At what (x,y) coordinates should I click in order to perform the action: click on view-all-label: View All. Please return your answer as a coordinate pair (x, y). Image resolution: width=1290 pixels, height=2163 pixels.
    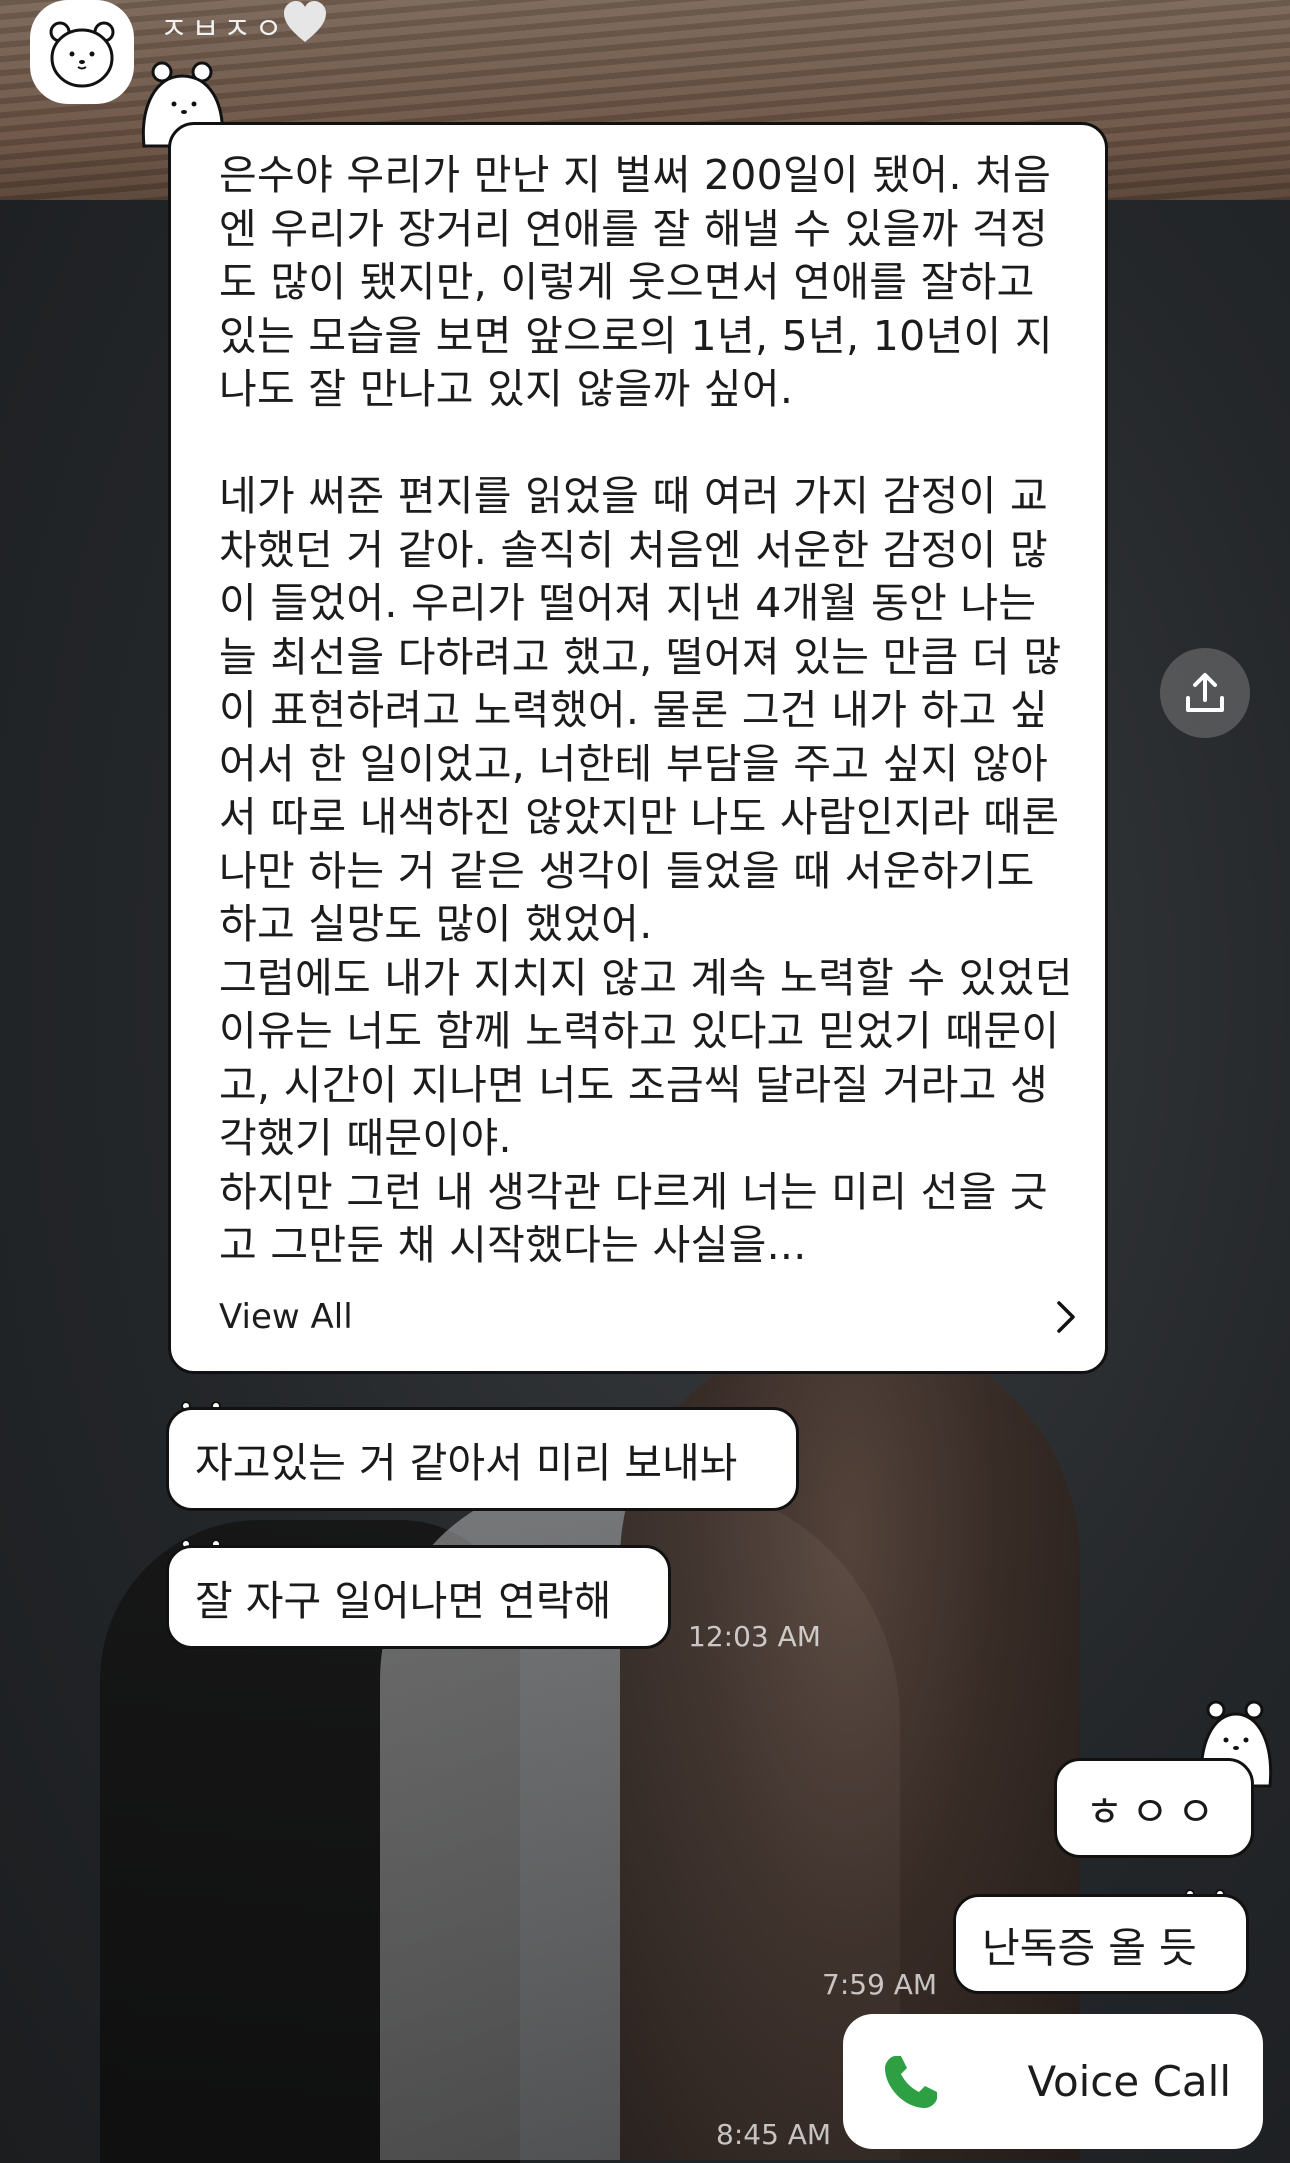
    Looking at the image, I should click on (286, 1317).